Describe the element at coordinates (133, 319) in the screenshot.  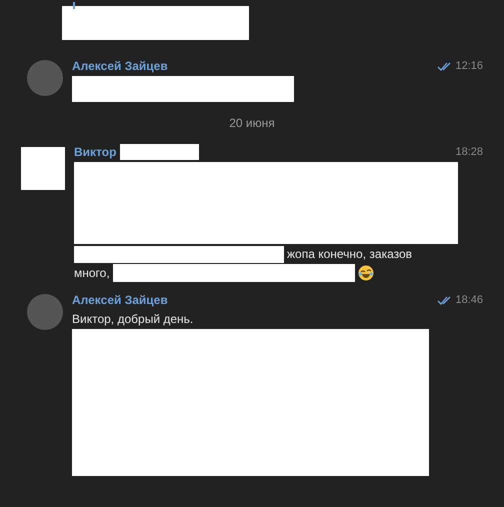
I see `message-text: Виктор, добрый день.` at that location.